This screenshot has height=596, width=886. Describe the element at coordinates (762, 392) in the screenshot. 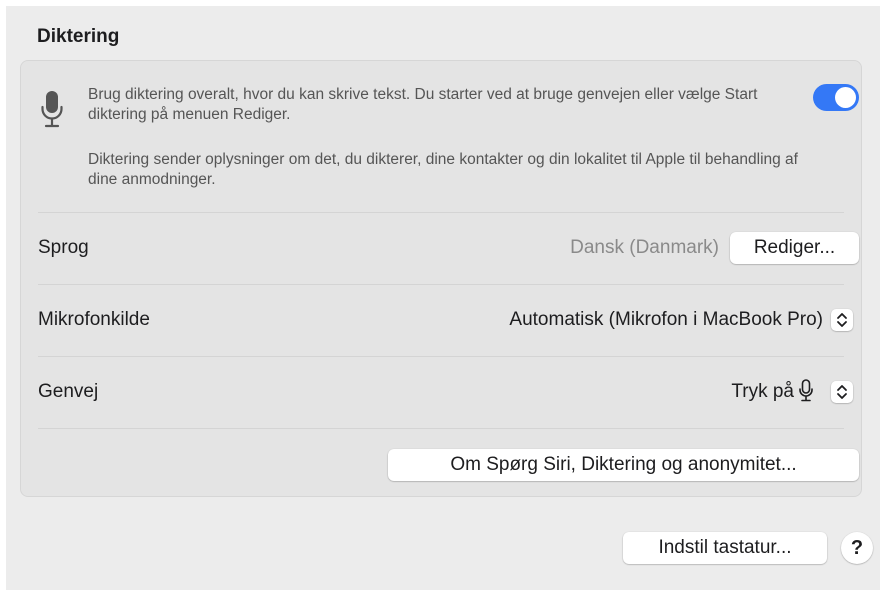

I see `shortcut-value: Tryk på` at that location.